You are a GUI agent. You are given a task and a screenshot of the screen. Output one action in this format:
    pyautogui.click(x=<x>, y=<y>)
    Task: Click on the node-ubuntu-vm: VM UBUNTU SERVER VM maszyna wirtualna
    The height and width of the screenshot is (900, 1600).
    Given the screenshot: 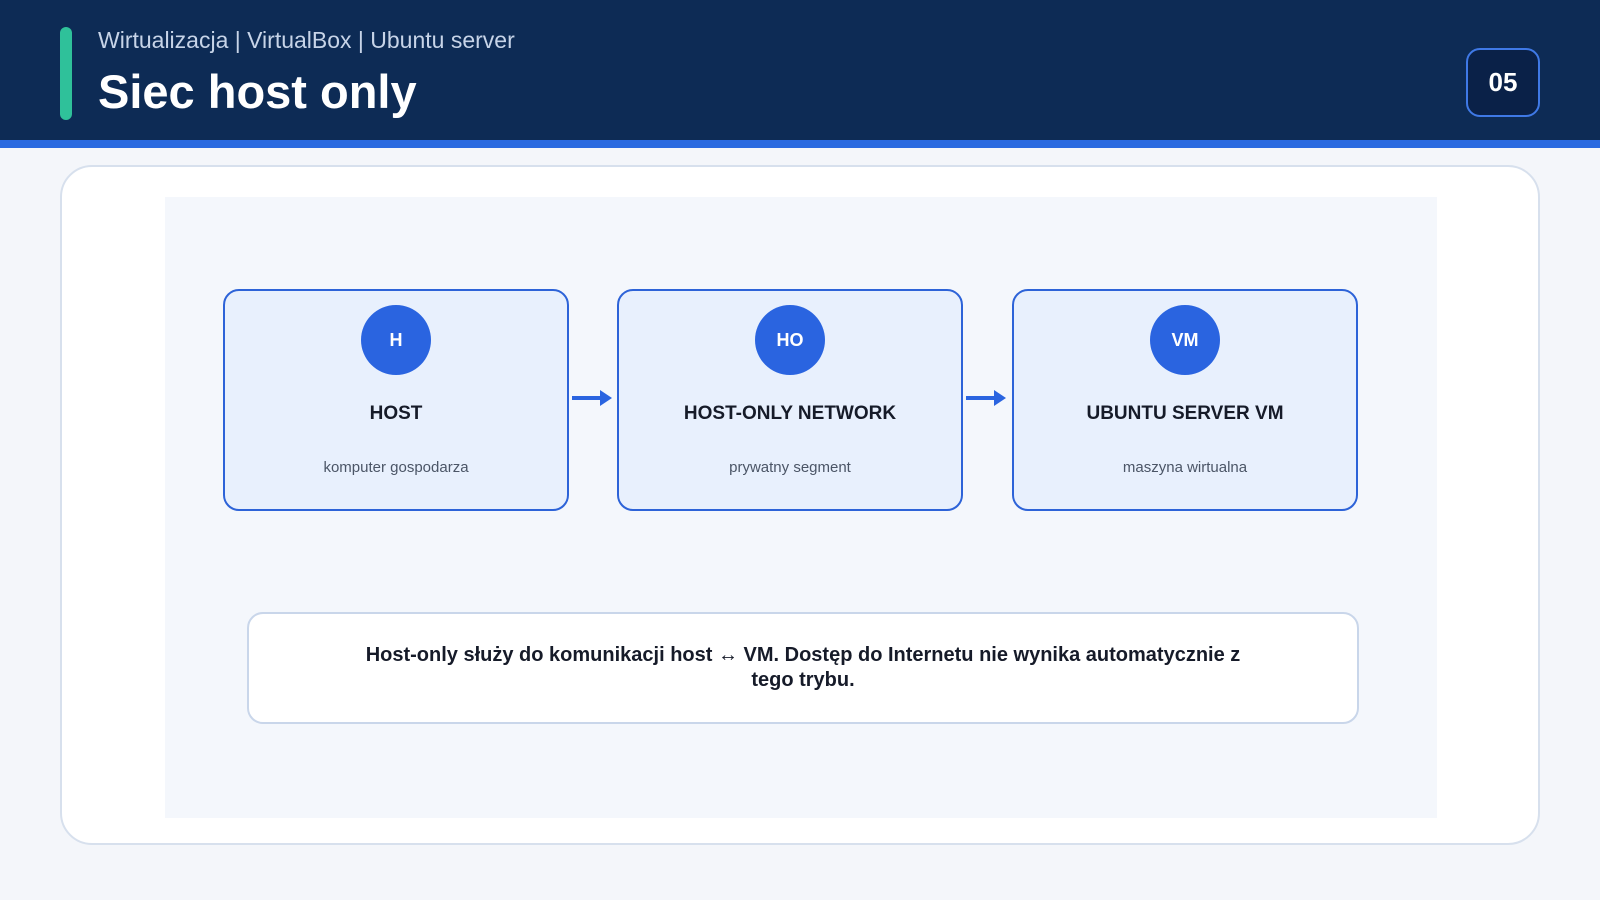 What is the action you would take?
    pyautogui.click(x=1185, y=400)
    